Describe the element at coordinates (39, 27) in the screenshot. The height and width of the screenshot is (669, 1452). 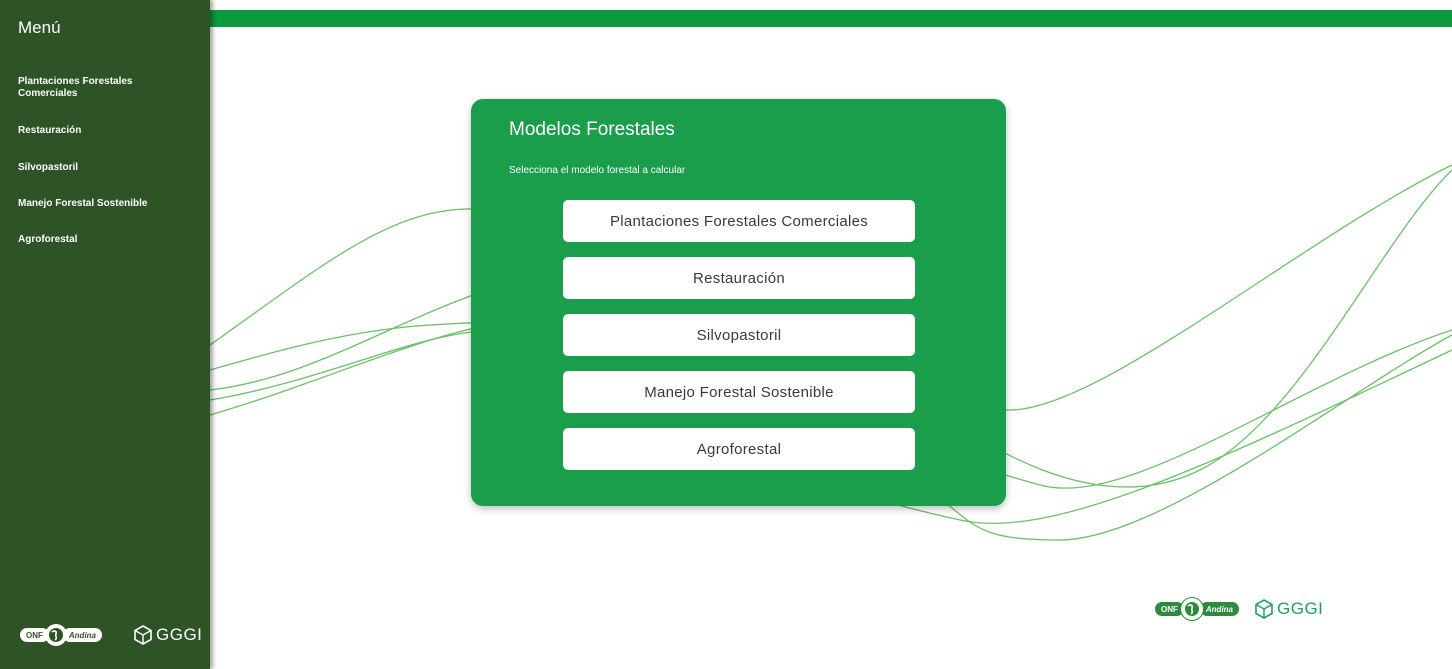
I see `sidebar-title: Menú` at that location.